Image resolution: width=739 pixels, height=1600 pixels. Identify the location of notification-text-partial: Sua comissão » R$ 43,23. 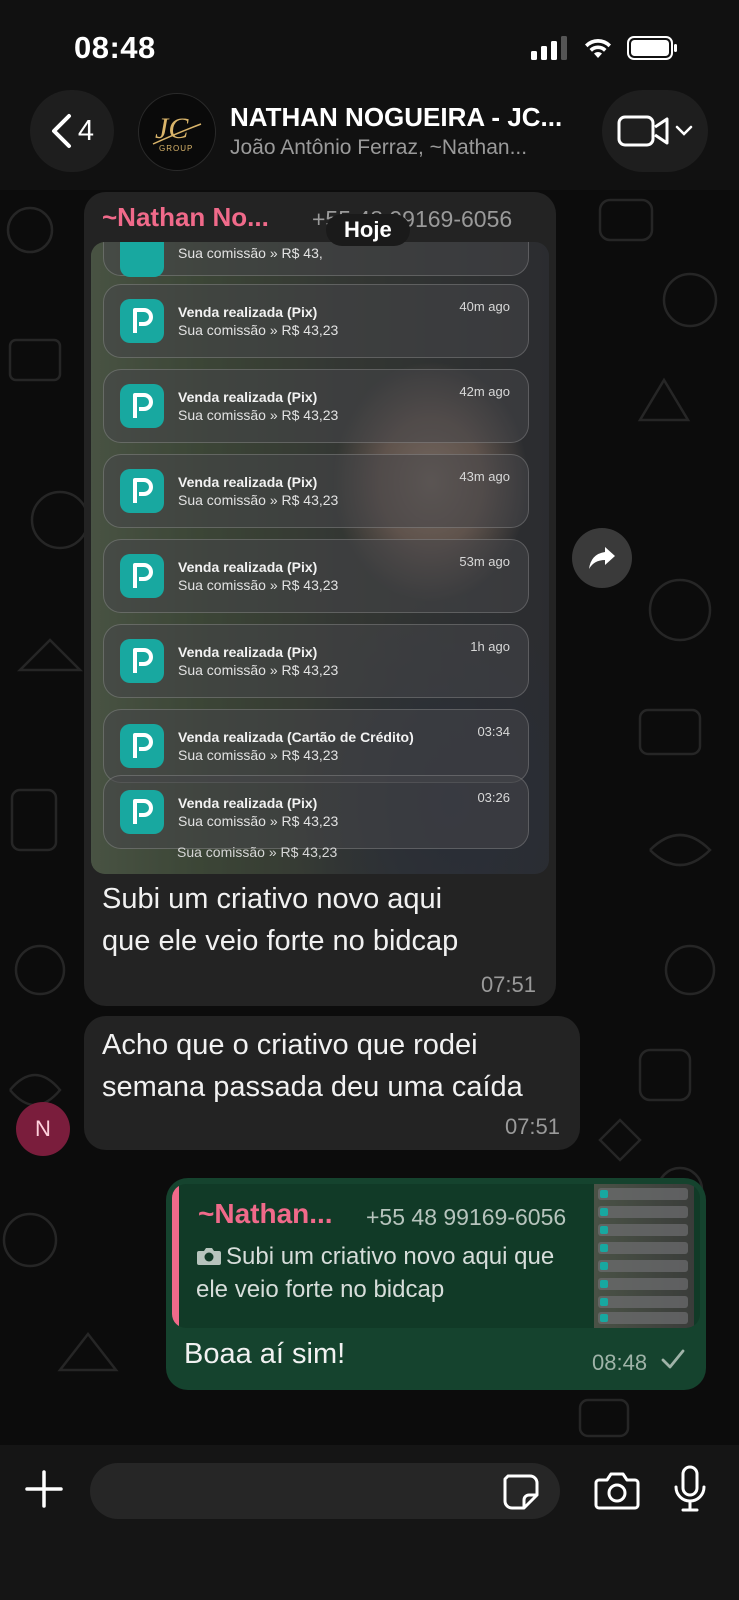
(257, 852).